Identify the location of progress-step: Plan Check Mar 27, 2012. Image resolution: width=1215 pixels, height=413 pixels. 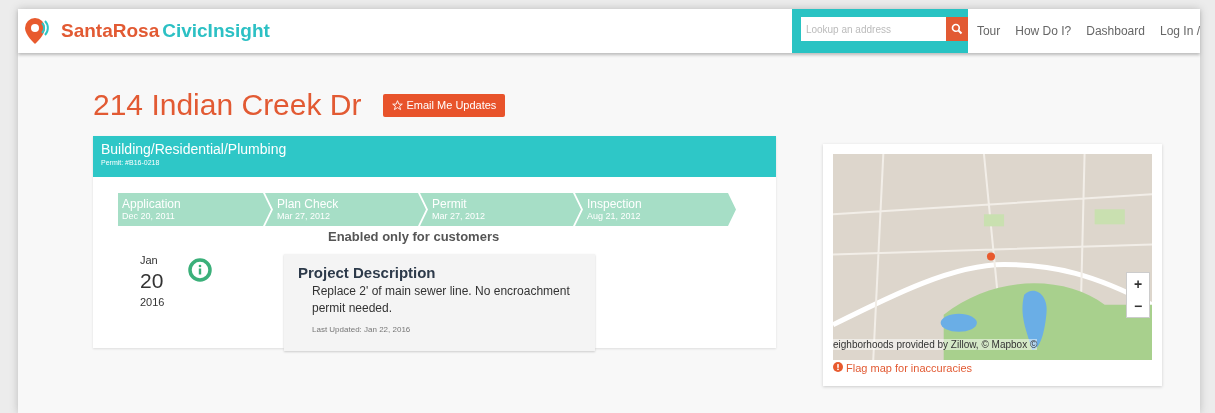
(345, 209).